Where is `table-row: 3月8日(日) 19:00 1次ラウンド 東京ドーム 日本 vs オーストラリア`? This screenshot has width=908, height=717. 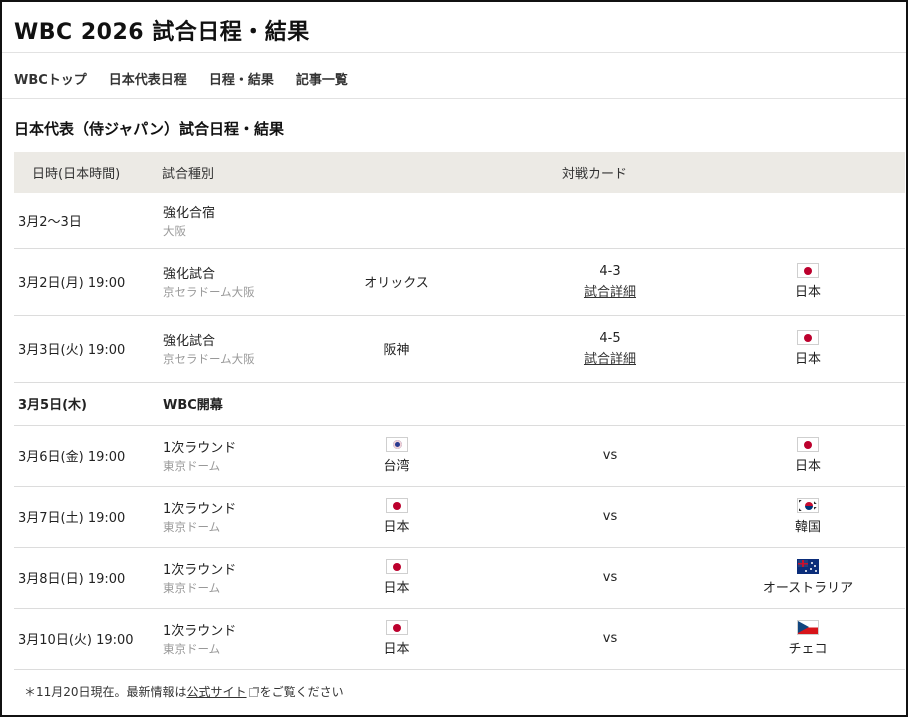
table-row: 3月8日(日) 19:00 1次ラウンド 東京ドーム 日本 vs オーストラリア is located at coordinates (459, 578).